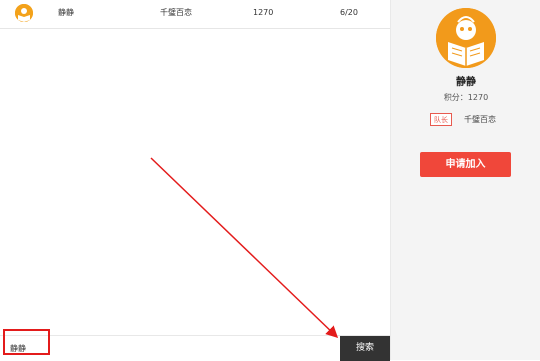 This screenshot has width=540, height=361. Describe the element at coordinates (263, 12) in the screenshot. I see `result-score: 1270` at that location.